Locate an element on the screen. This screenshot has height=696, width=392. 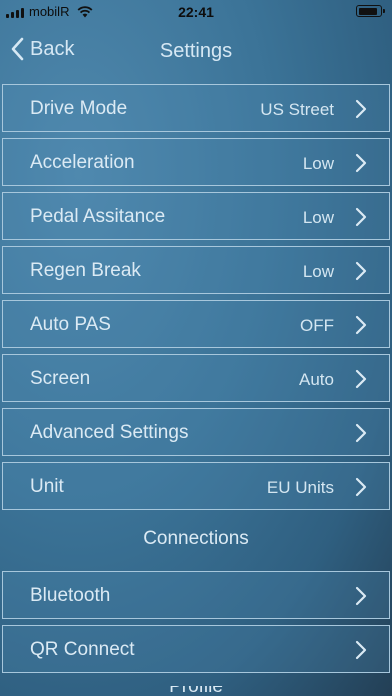
setting-row-advanced-settings: Advanced Settings is located at coordinates (196, 432).